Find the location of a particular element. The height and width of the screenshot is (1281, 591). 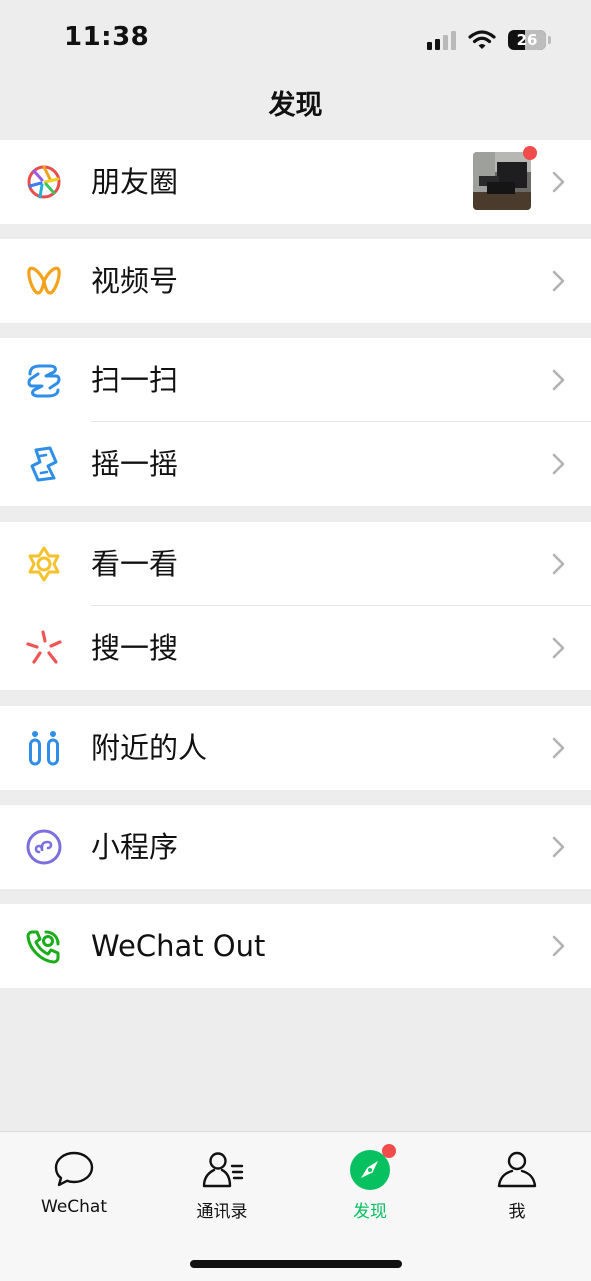

stories-search-group: 看一看 搜一搜 is located at coordinates (295, 606).